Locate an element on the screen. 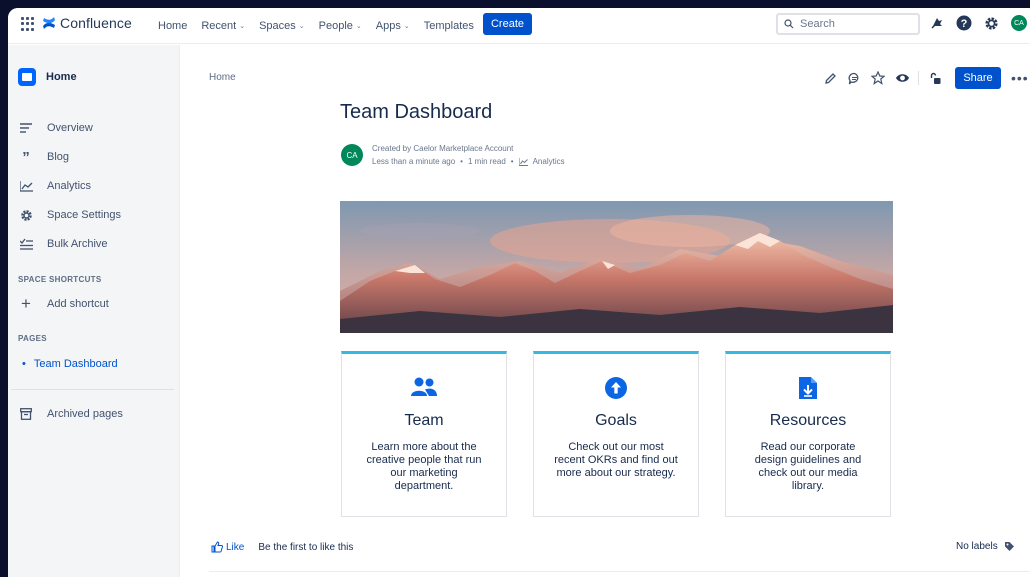  nav-templates: Templates is located at coordinates (449, 26).